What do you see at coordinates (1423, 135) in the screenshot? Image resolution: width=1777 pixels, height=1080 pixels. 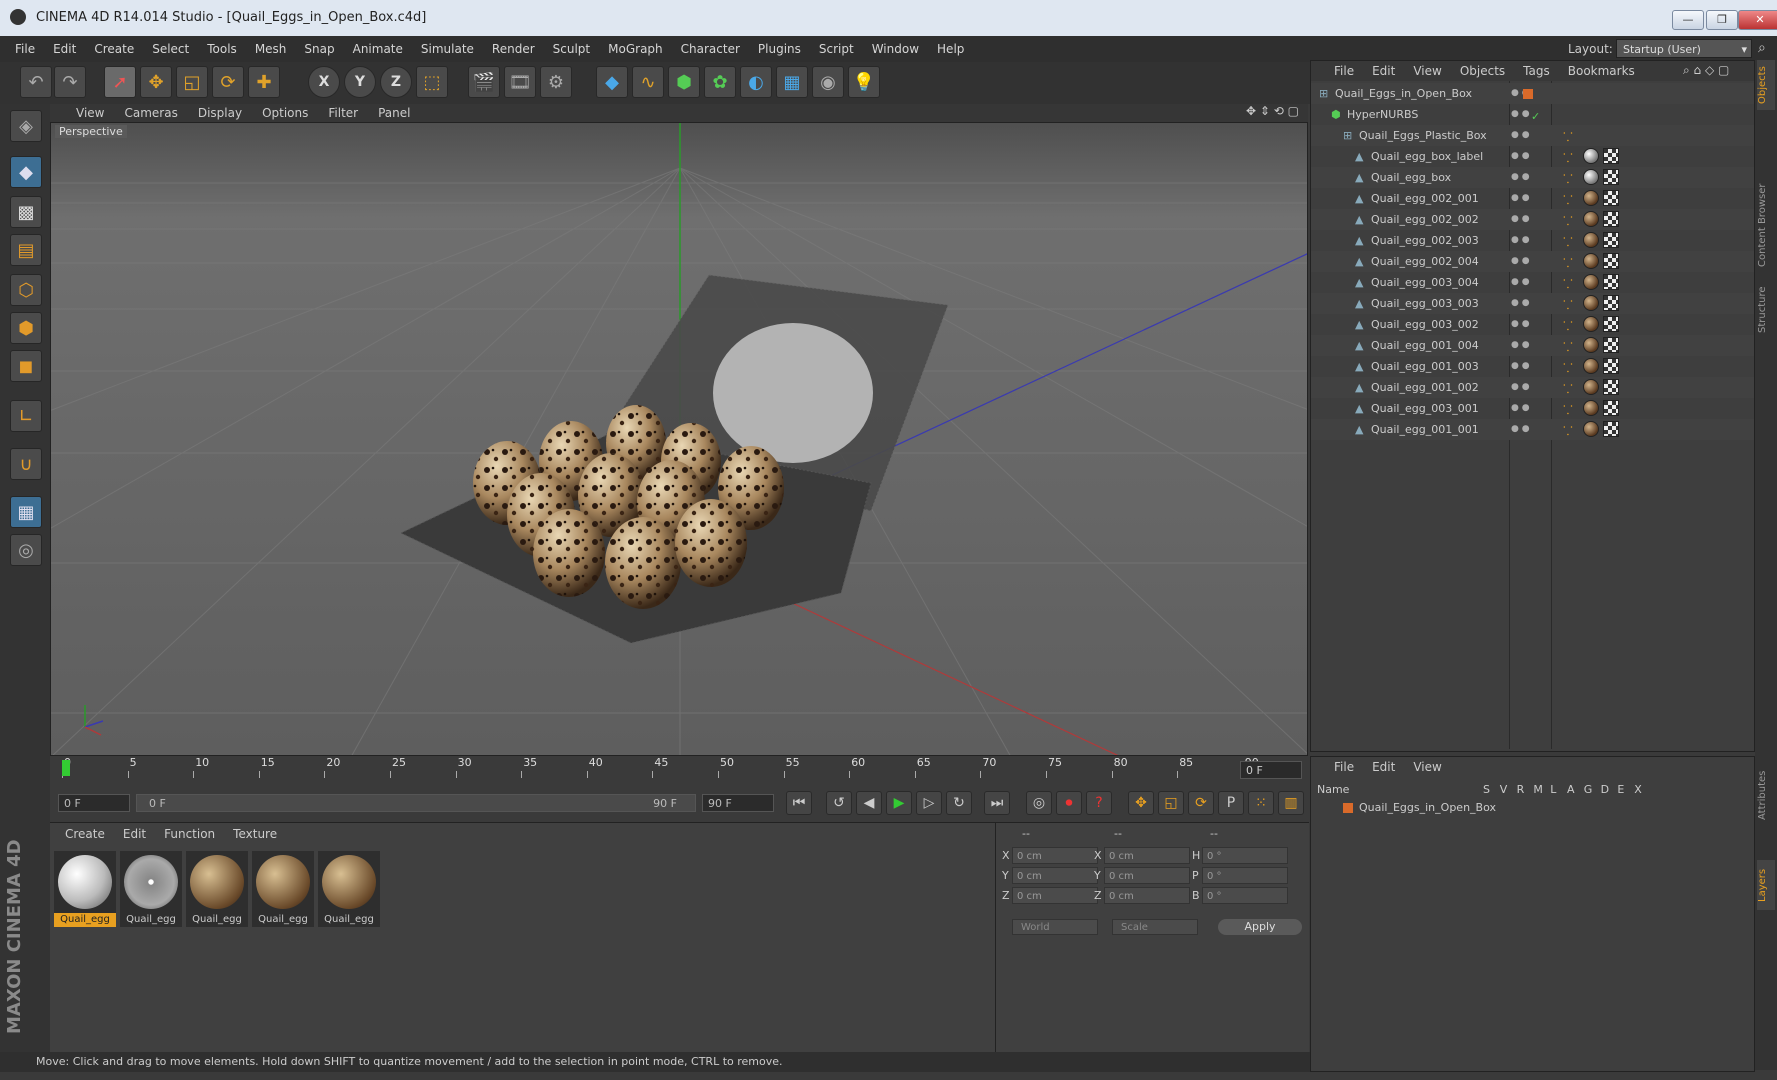 I see `object-name: Quail_Eggs_Plastic_Box` at bounding box center [1423, 135].